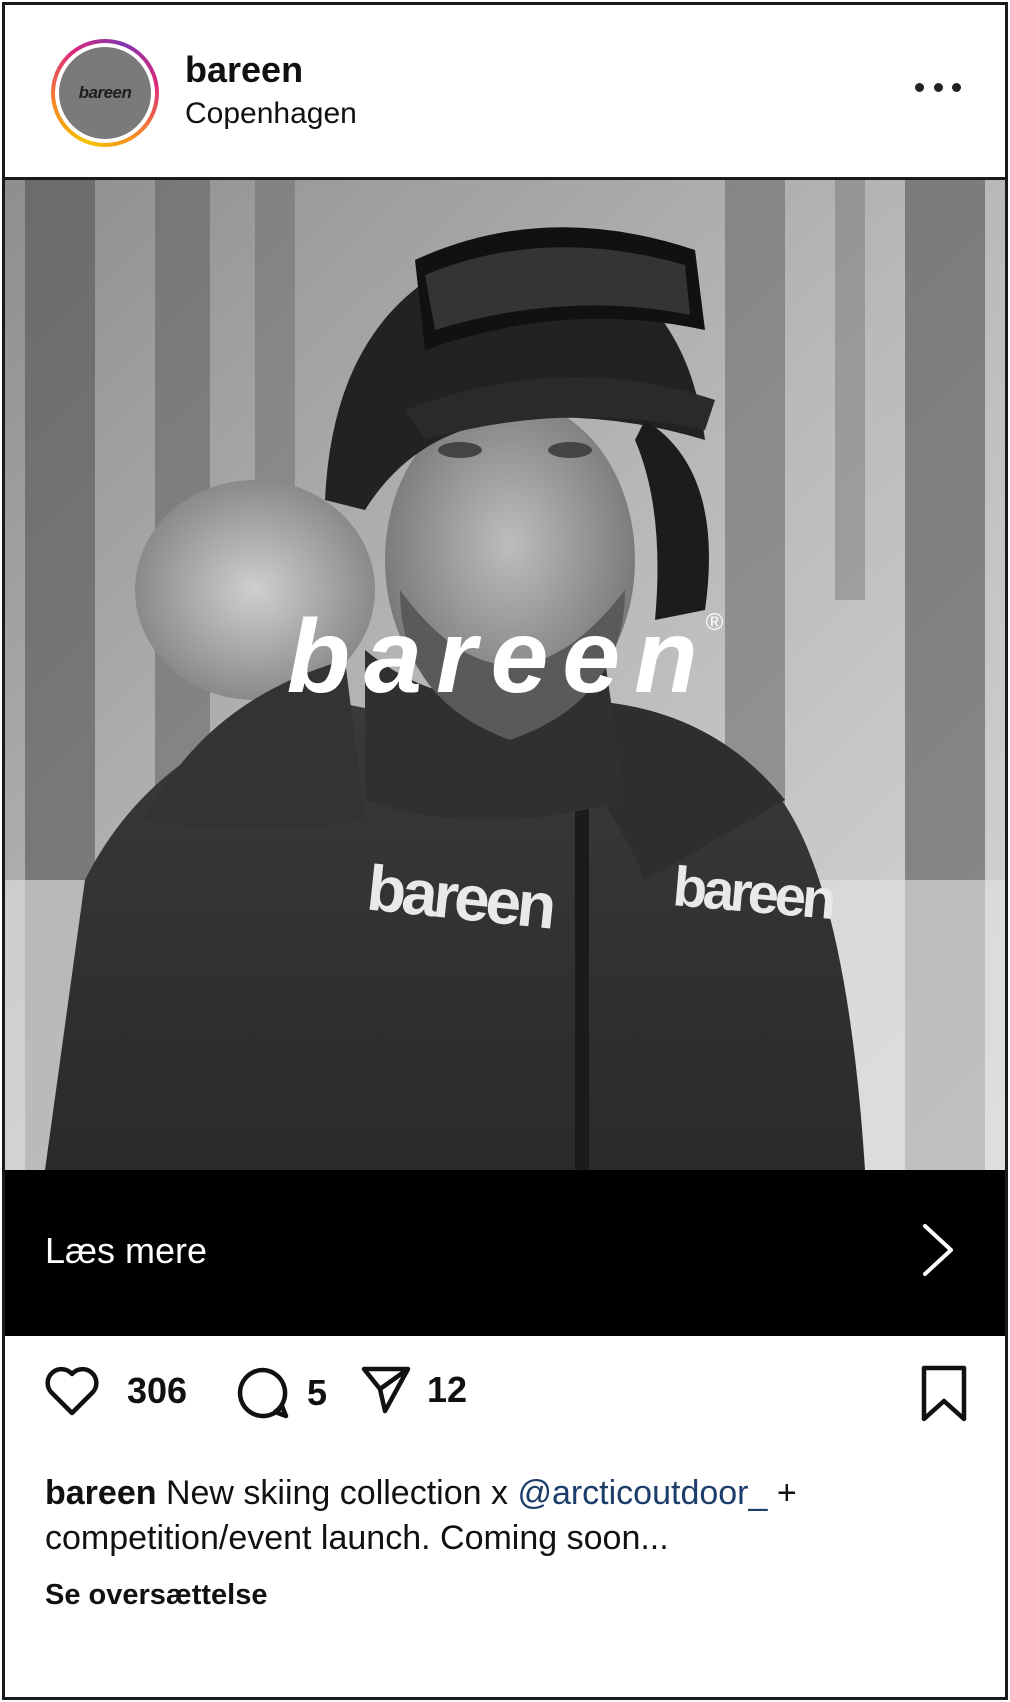 The image size is (1010, 1702). What do you see at coordinates (414, 1390) in the screenshot?
I see `share-action: 12` at bounding box center [414, 1390].